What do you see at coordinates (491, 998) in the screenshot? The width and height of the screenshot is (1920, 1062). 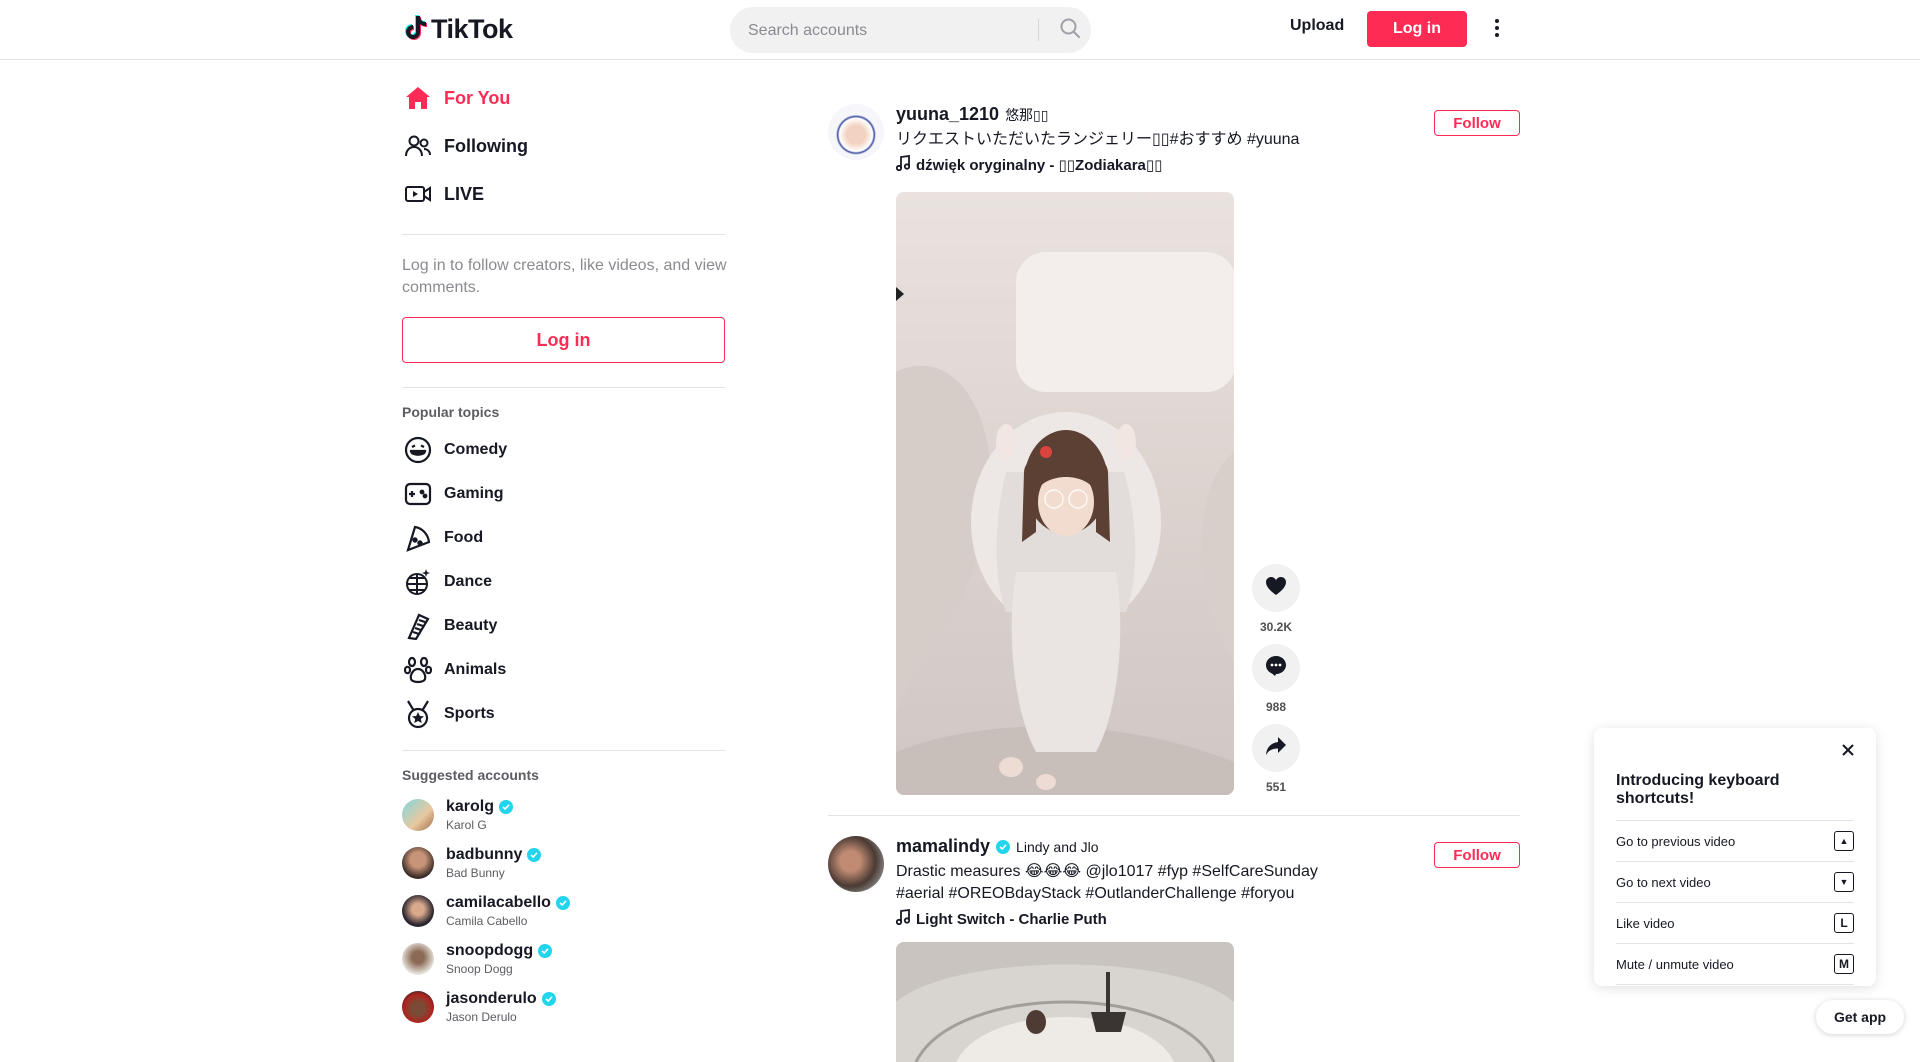 I see `account-username: jasonderulo` at bounding box center [491, 998].